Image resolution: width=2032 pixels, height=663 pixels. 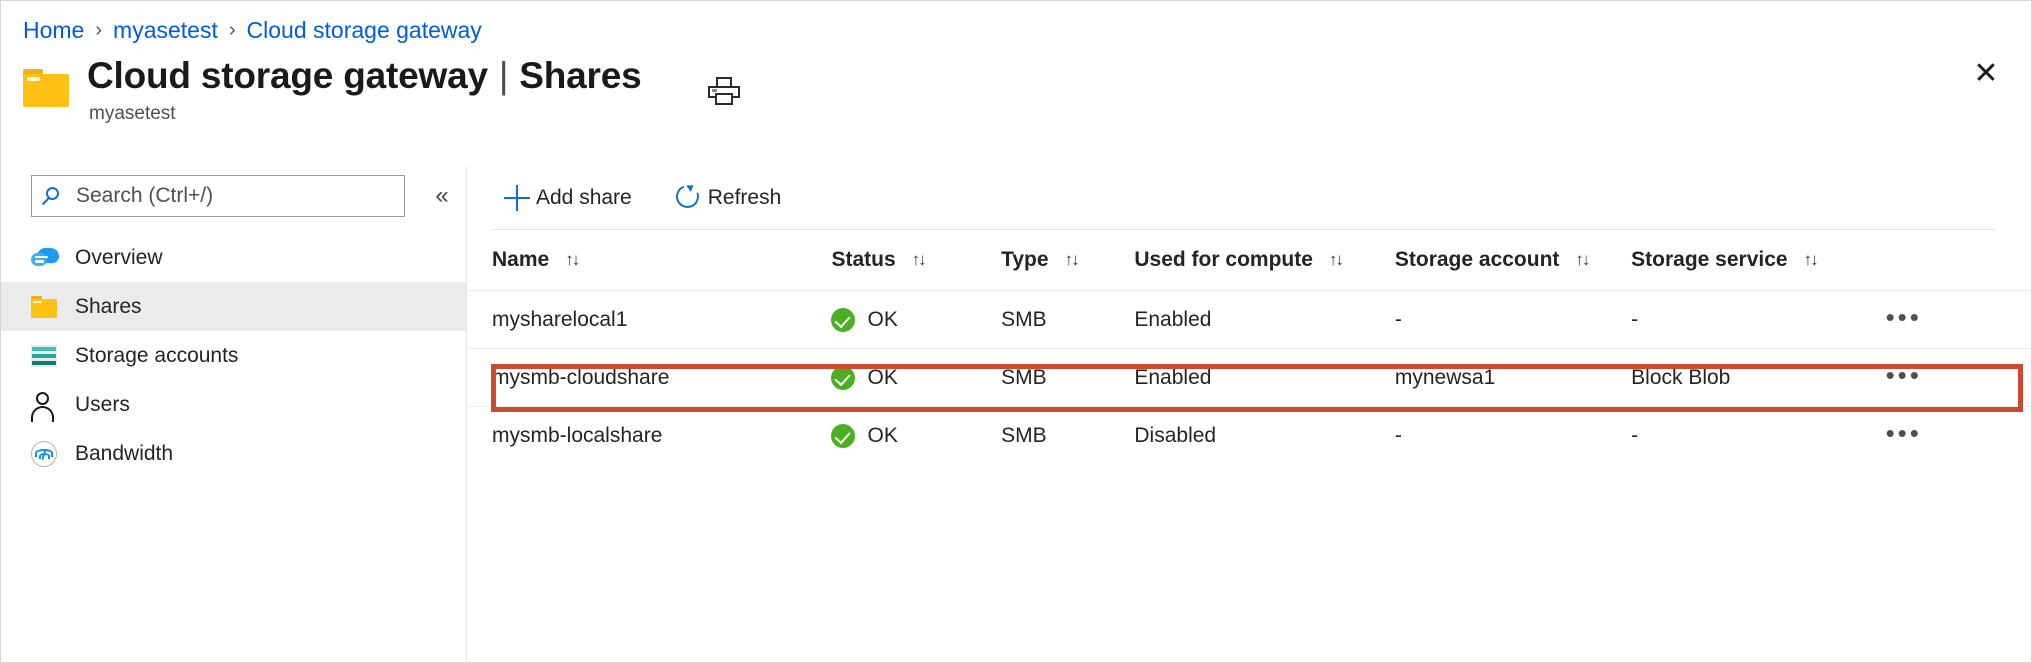 I want to click on collapse-sidebar-button: «, so click(x=442, y=196).